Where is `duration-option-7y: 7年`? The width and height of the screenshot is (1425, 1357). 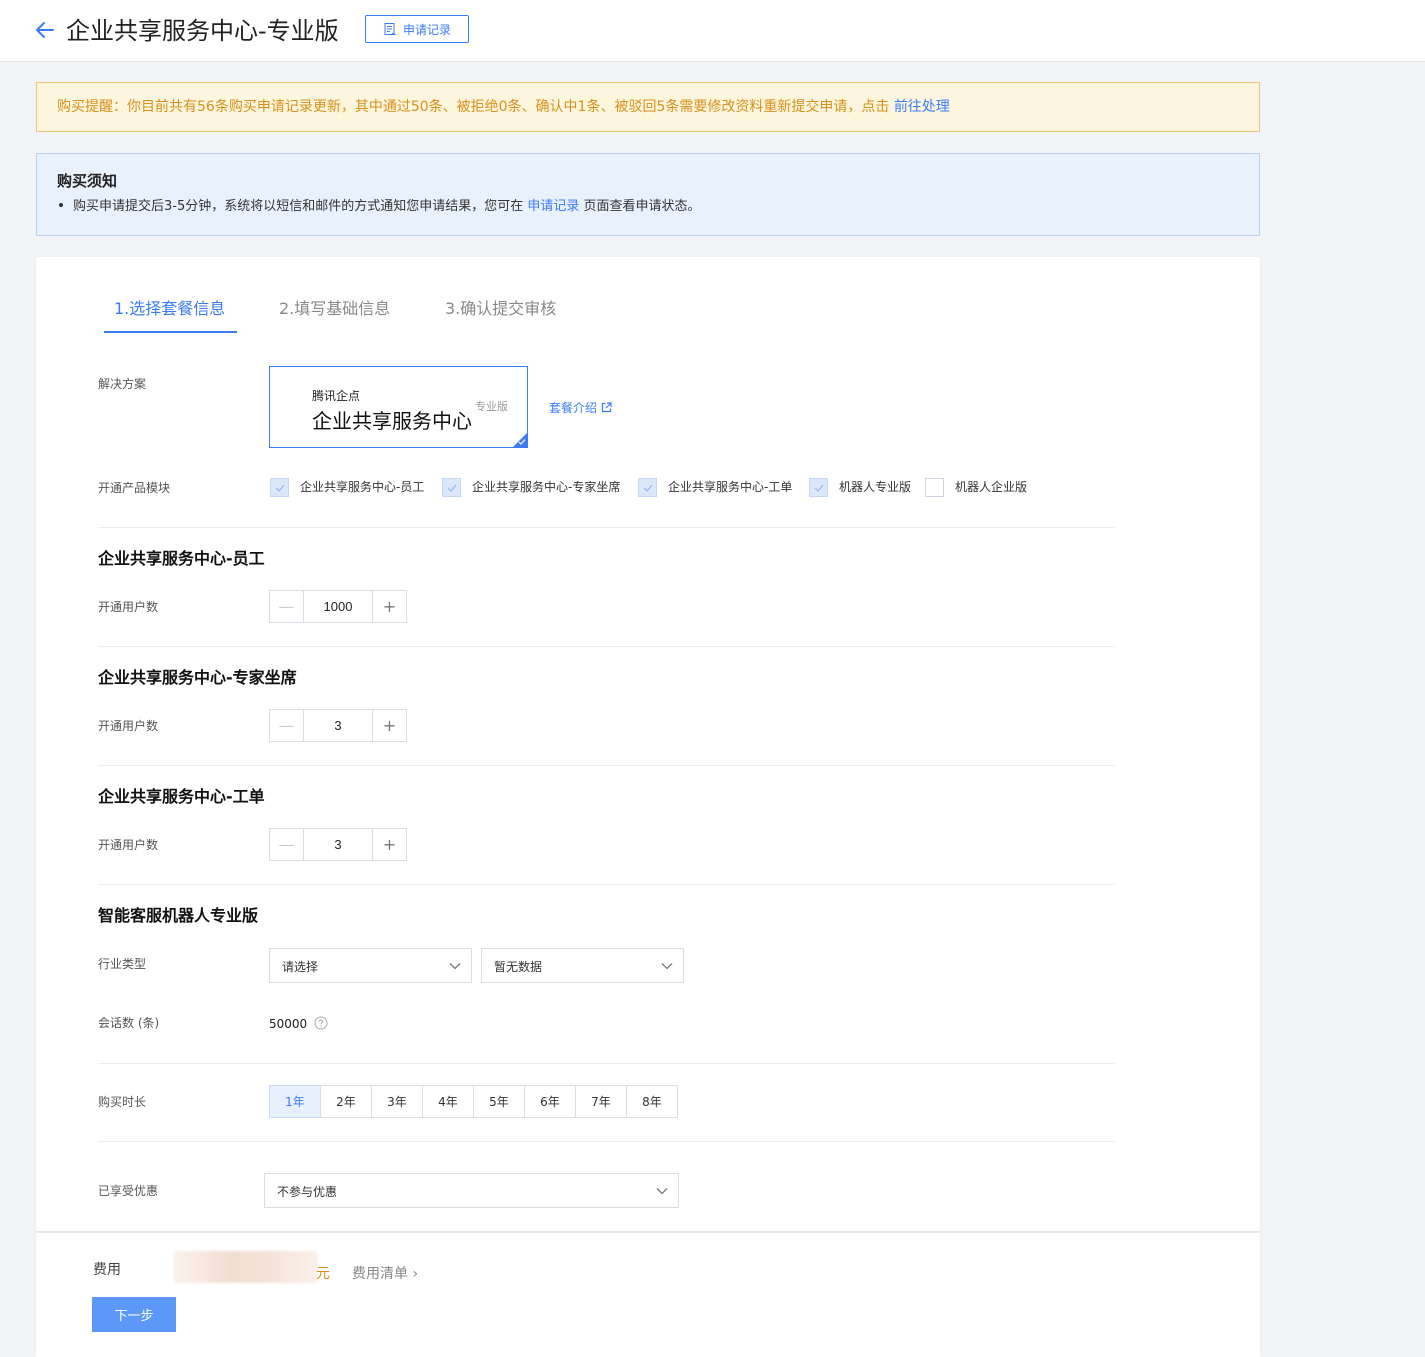 duration-option-7y: 7年 is located at coordinates (601, 1101).